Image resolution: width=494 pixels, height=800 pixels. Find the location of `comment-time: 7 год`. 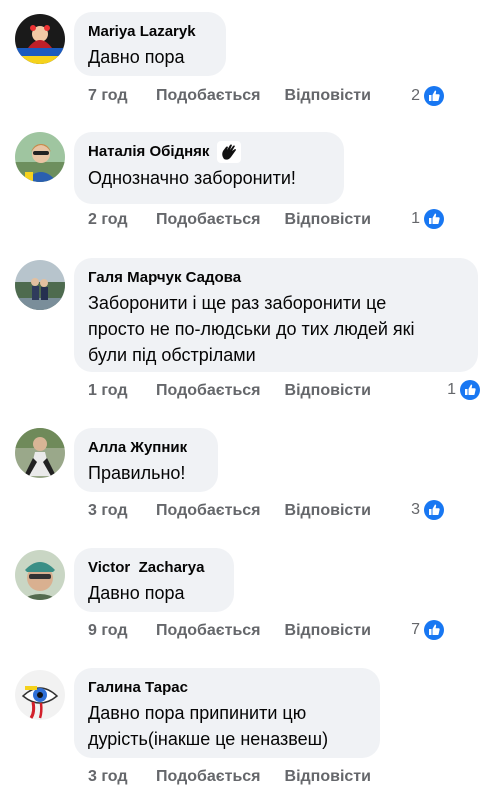

comment-time: 7 год is located at coordinates (122, 96).